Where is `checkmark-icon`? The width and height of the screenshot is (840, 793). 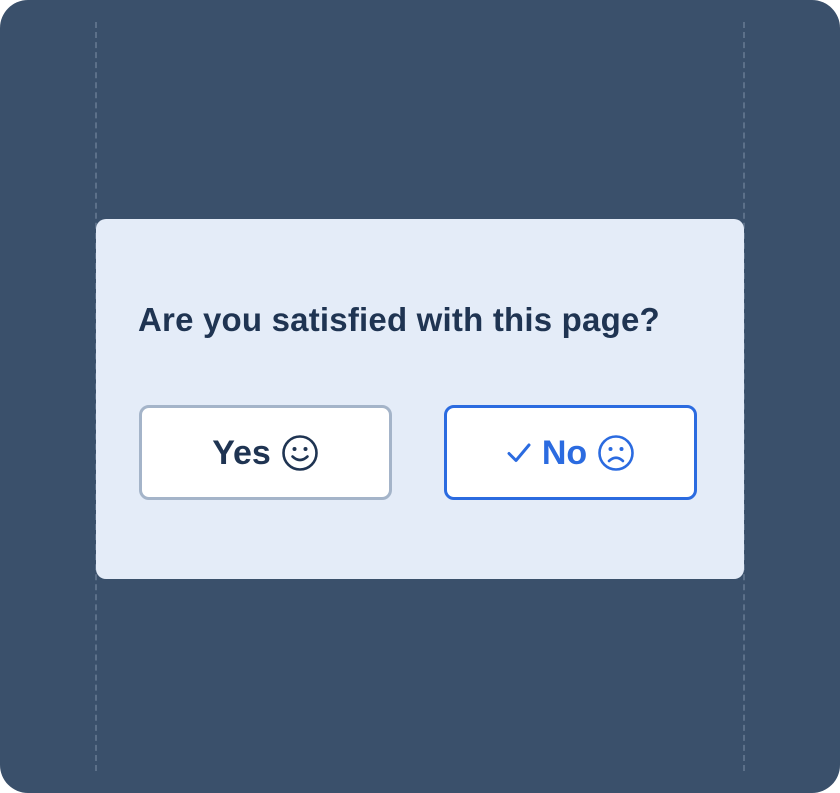 checkmark-icon is located at coordinates (519, 453).